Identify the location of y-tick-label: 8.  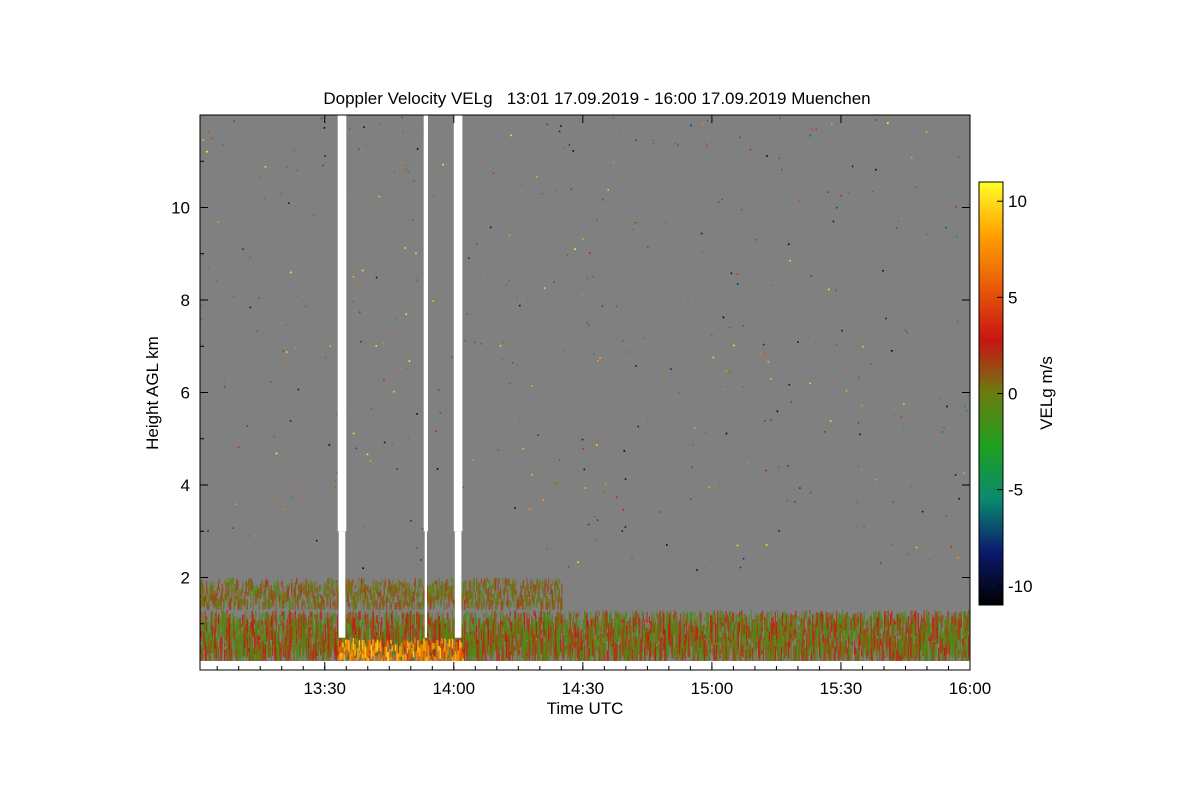
(185, 300).